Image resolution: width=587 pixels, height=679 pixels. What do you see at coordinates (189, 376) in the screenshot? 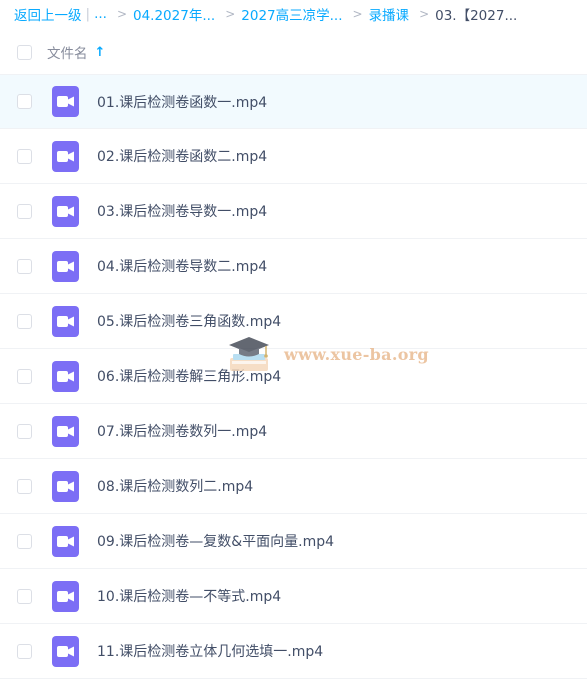
I see `file-name: 06.课后检测卷解三角形.mp4` at bounding box center [189, 376].